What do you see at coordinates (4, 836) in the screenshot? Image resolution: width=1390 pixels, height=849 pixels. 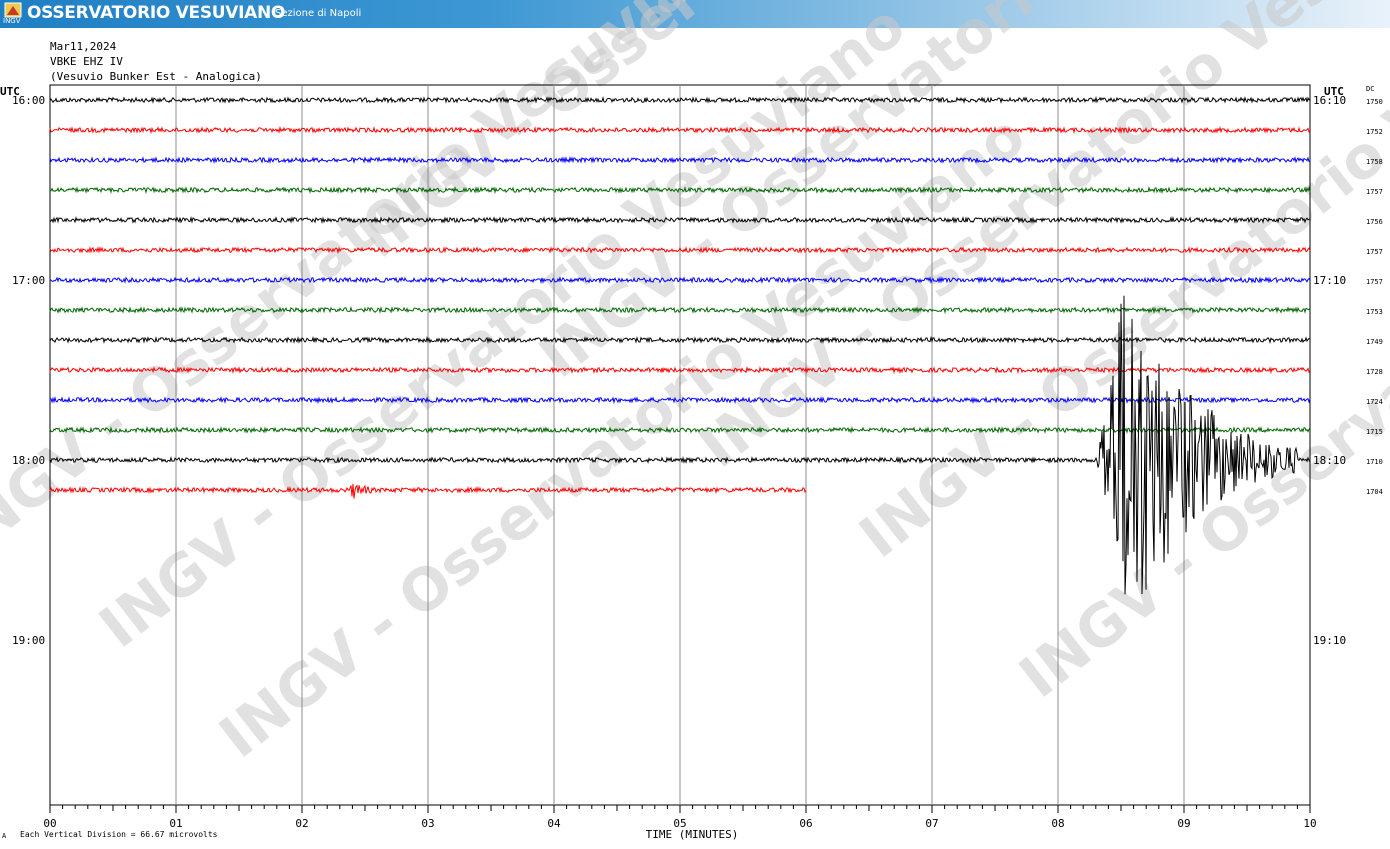 I see `corner-mark: A` at bounding box center [4, 836].